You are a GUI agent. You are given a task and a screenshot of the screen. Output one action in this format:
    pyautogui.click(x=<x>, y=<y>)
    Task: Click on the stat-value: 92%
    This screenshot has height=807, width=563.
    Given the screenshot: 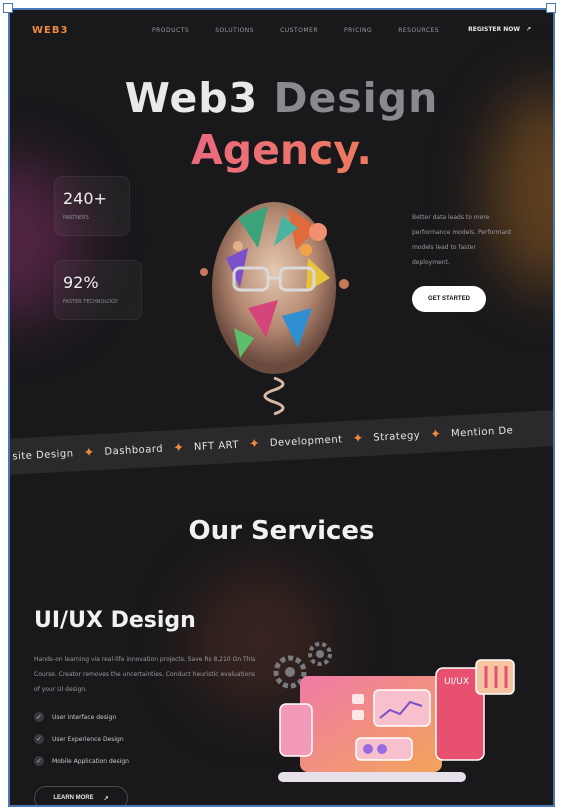 What is the action you would take?
    pyautogui.click(x=81, y=282)
    